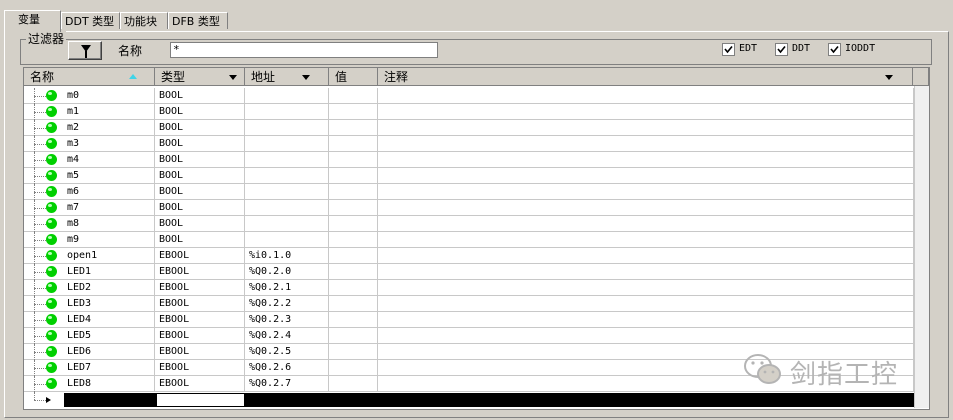 This screenshot has height=420, width=953. I want to click on column-header-value: 值, so click(353, 77).